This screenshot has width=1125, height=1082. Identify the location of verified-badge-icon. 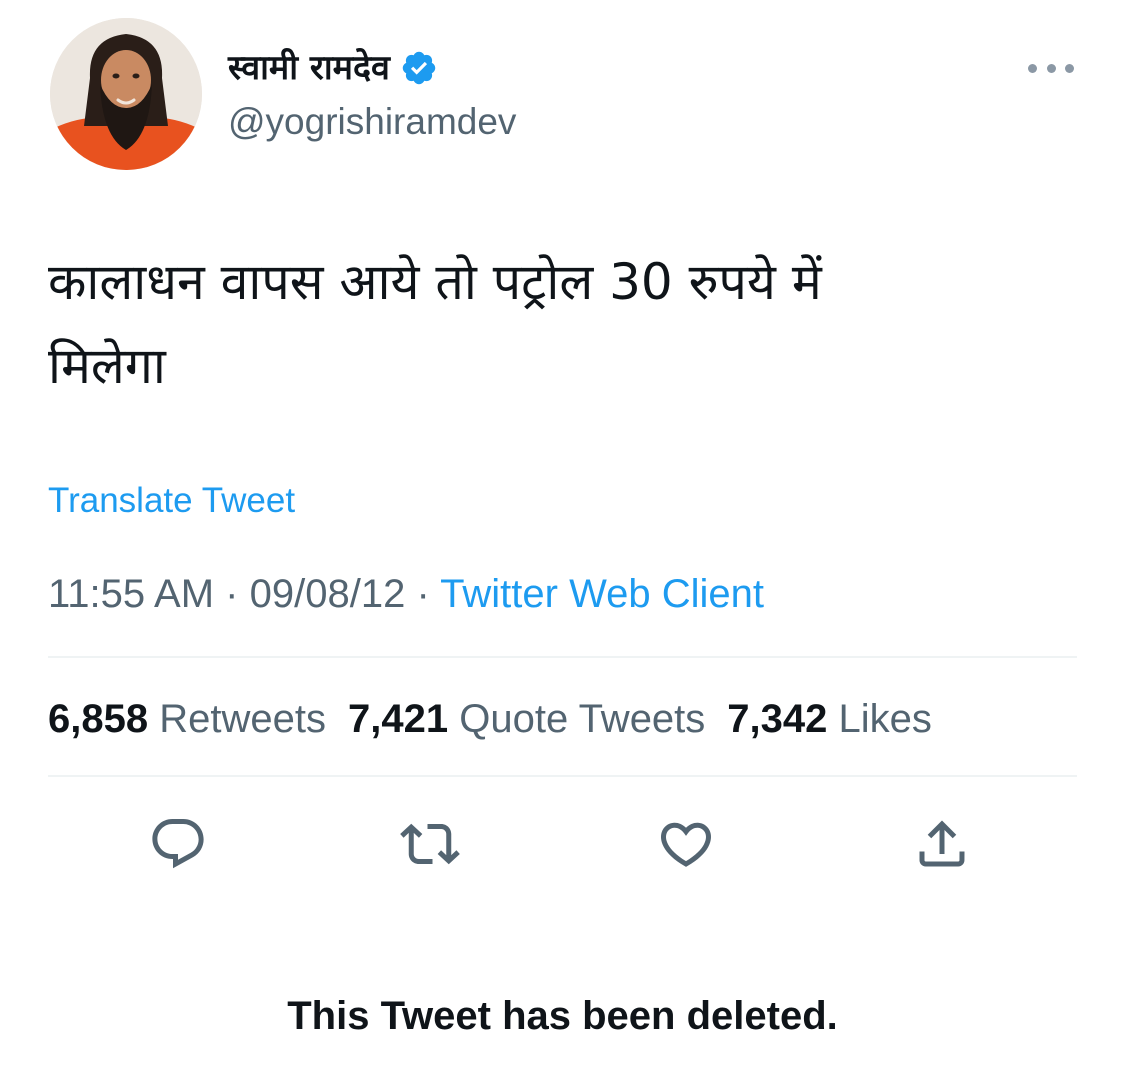
(419, 68).